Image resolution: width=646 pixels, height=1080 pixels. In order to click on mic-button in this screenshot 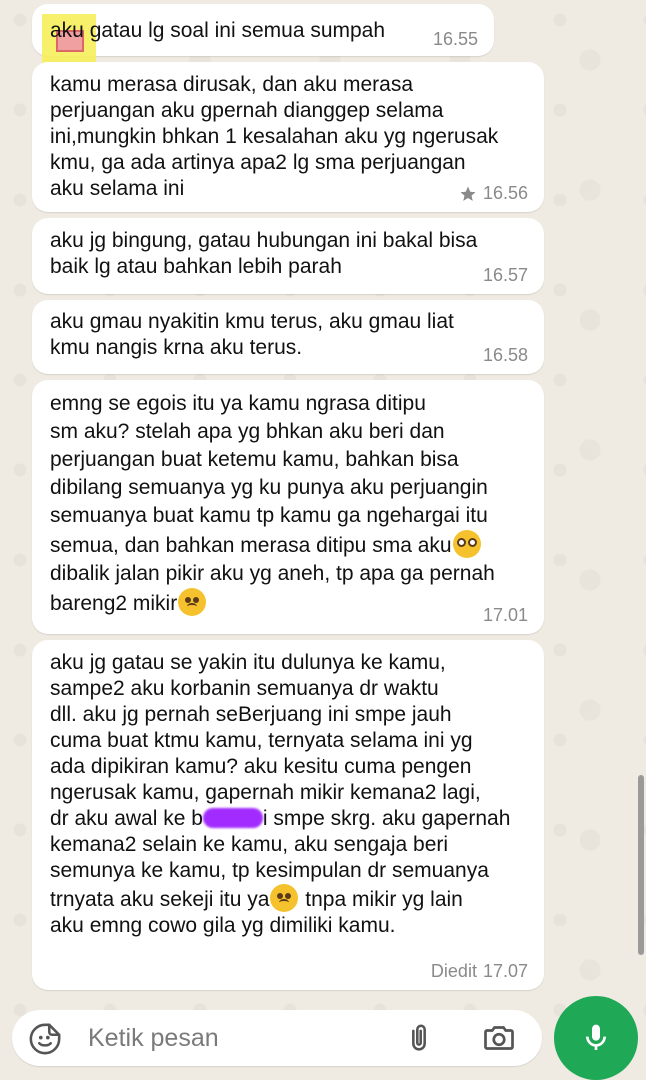, I will do `click(596, 1038)`.